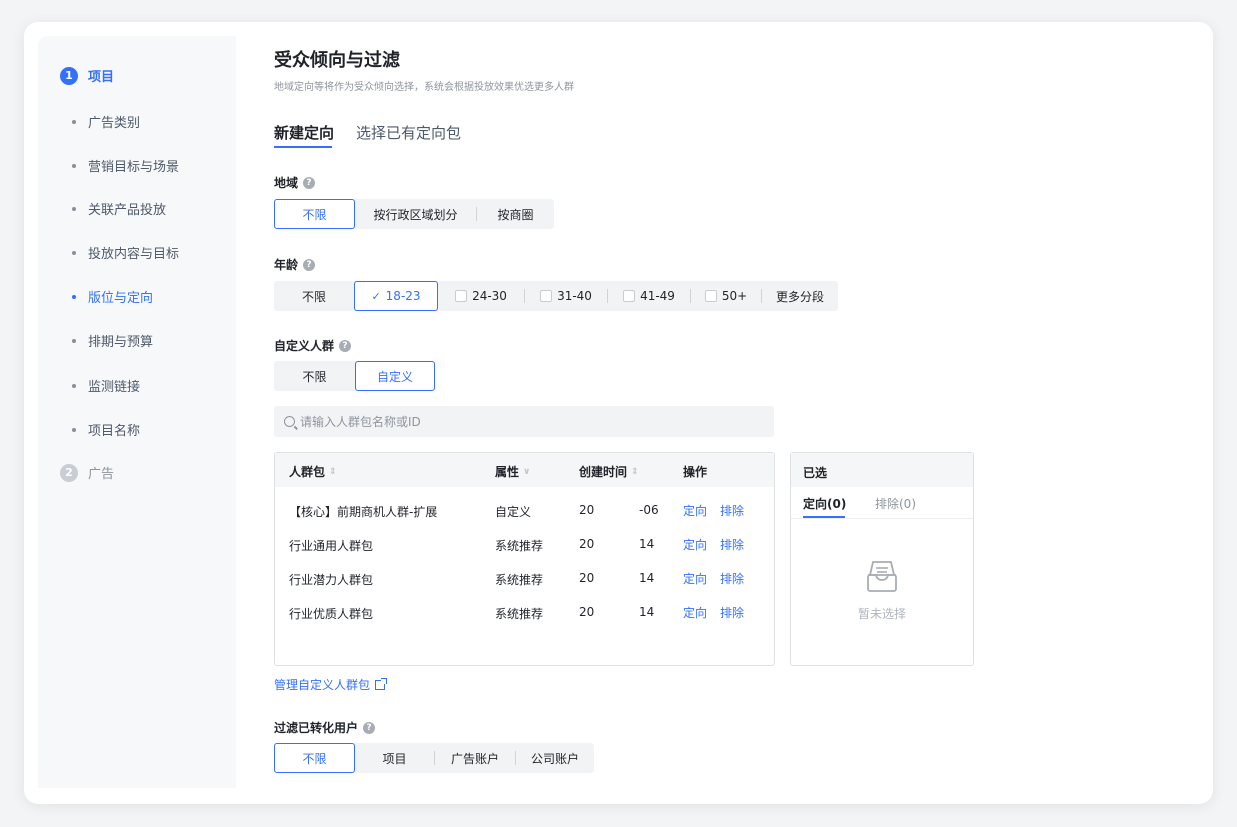 The image size is (1237, 827). I want to click on filter-option-ad-account: 广告账户, so click(475, 758).